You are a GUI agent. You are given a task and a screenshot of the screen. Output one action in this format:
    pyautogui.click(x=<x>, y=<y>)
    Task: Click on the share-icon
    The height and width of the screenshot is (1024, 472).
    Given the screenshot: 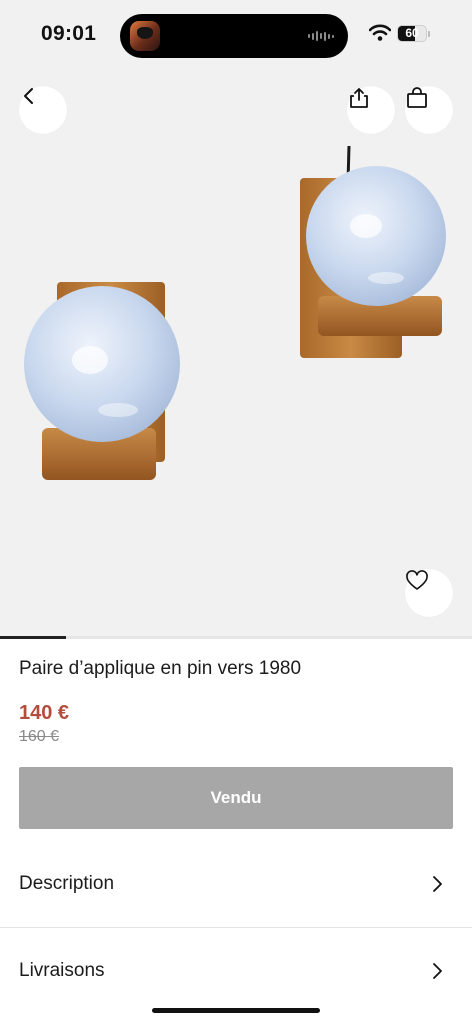 What is the action you would take?
    pyautogui.click(x=359, y=98)
    